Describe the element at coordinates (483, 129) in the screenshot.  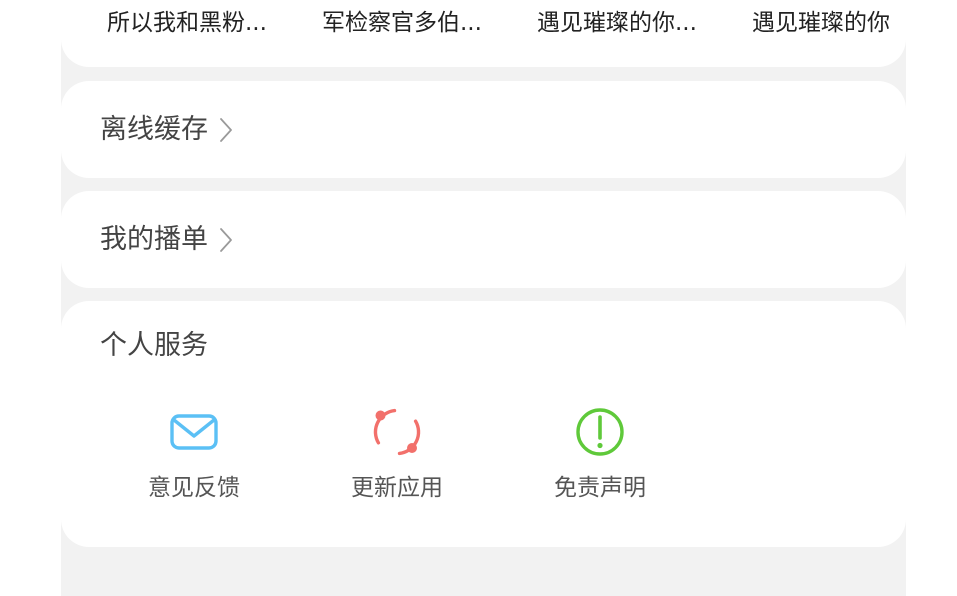
I see `offline-cache-card: 离线缓存` at that location.